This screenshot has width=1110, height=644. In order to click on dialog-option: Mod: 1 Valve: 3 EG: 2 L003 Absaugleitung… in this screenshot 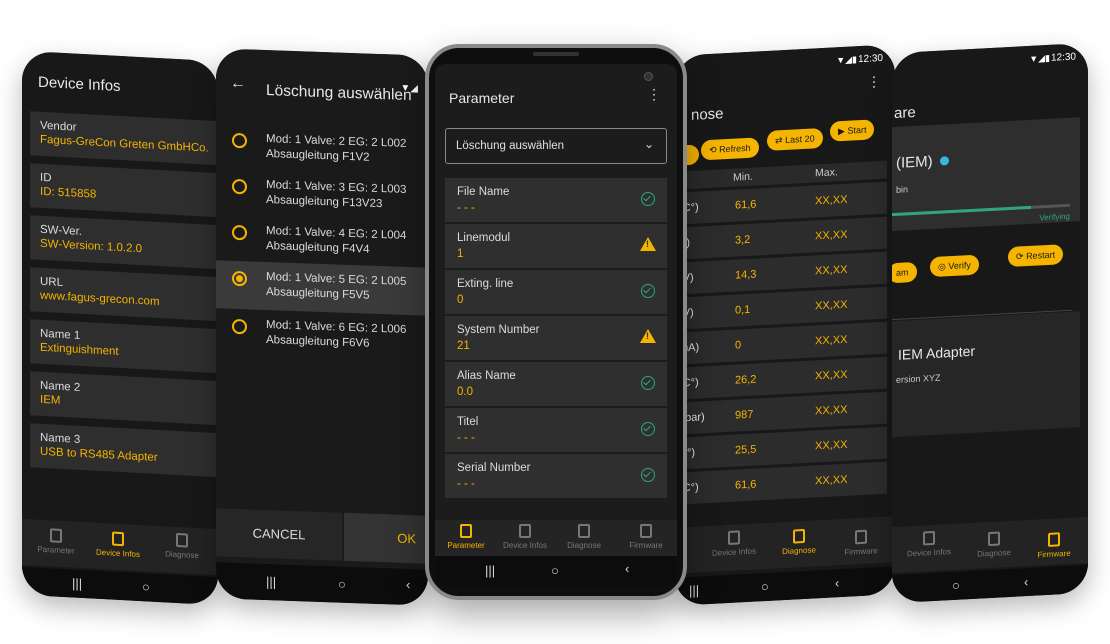, I will do `click(322, 198)`.